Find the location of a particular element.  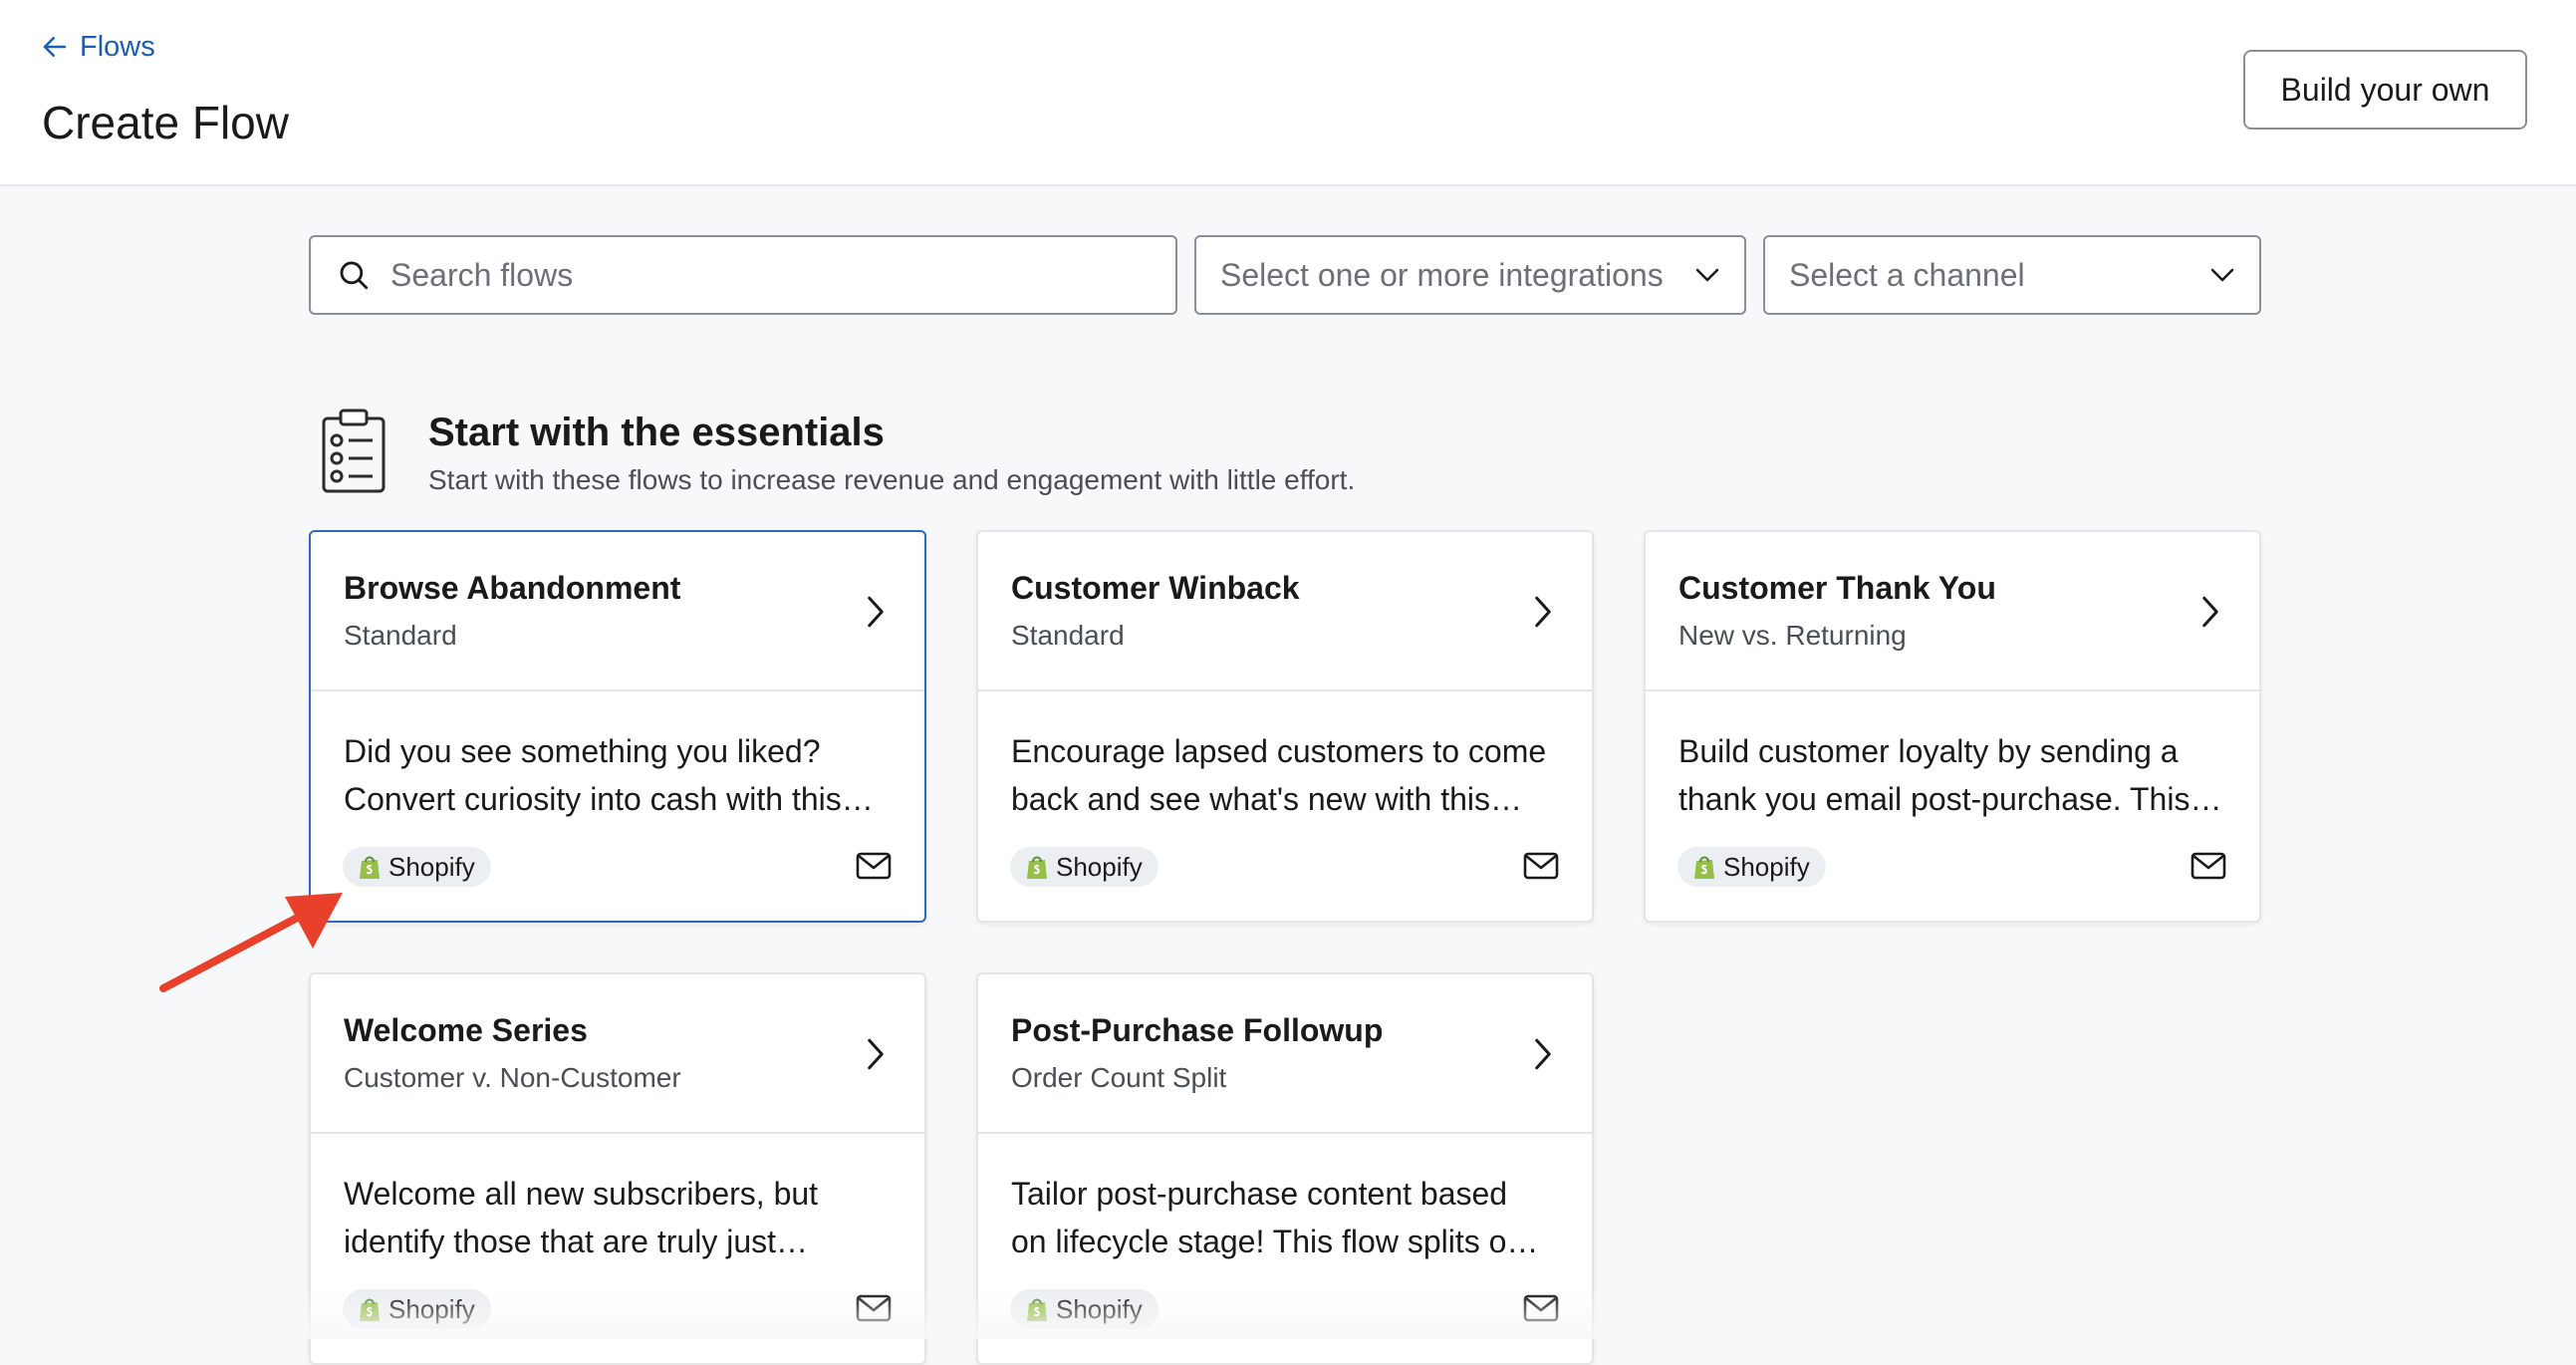

card-header: Customer Winback Standard is located at coordinates (1285, 611).